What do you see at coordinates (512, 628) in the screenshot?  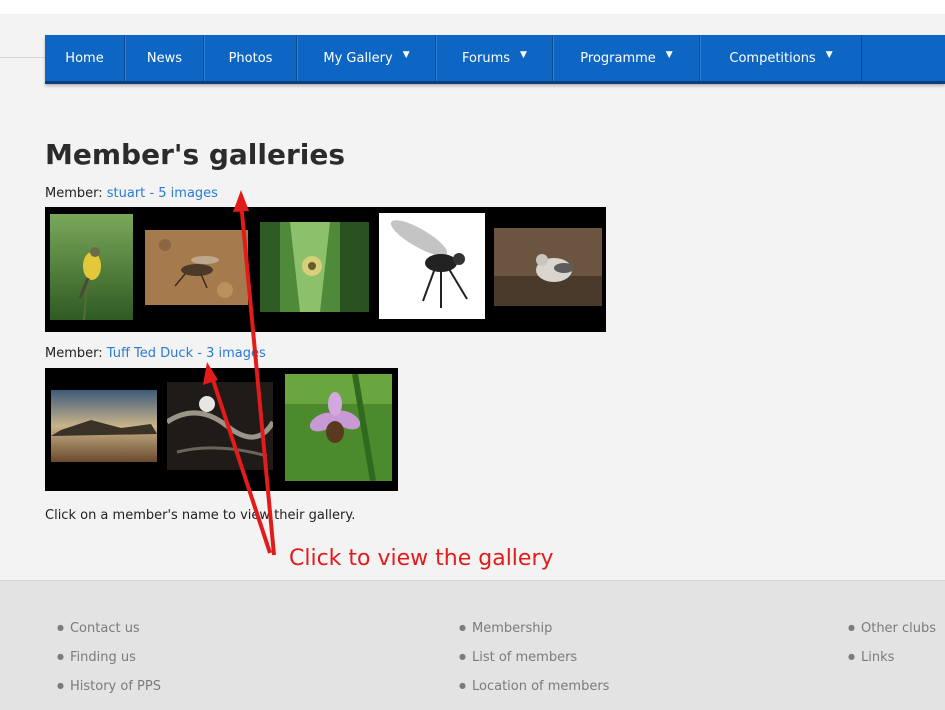 I see `footer-link-label: Membership` at bounding box center [512, 628].